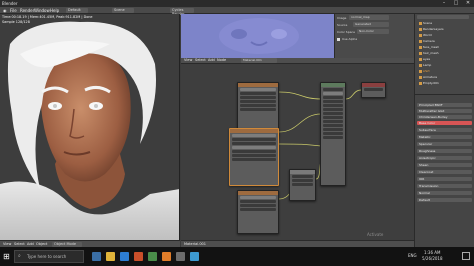  I want to click on prop-roughness: Roughness, so click(444, 151).